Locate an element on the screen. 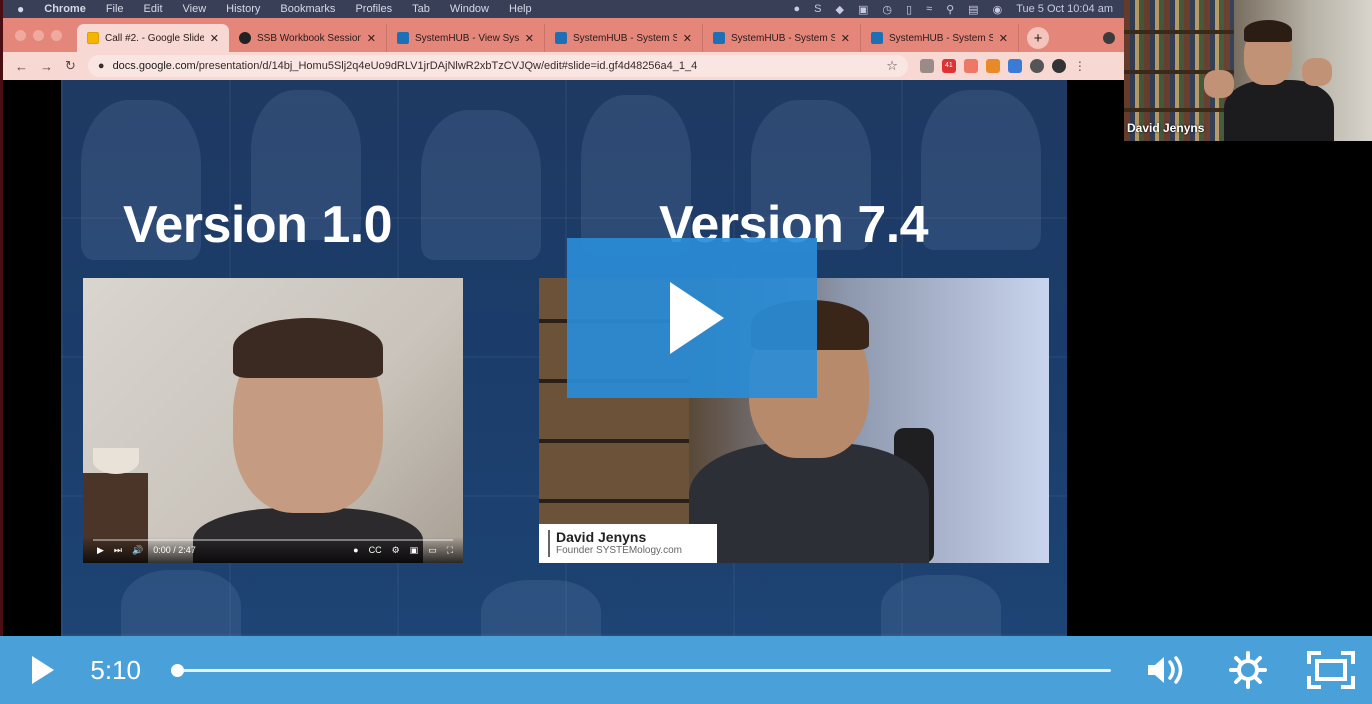 This screenshot has width=1372, height=704. name-lower-third: David Jenyns Founder SYSTEMology.com is located at coordinates (628, 543).